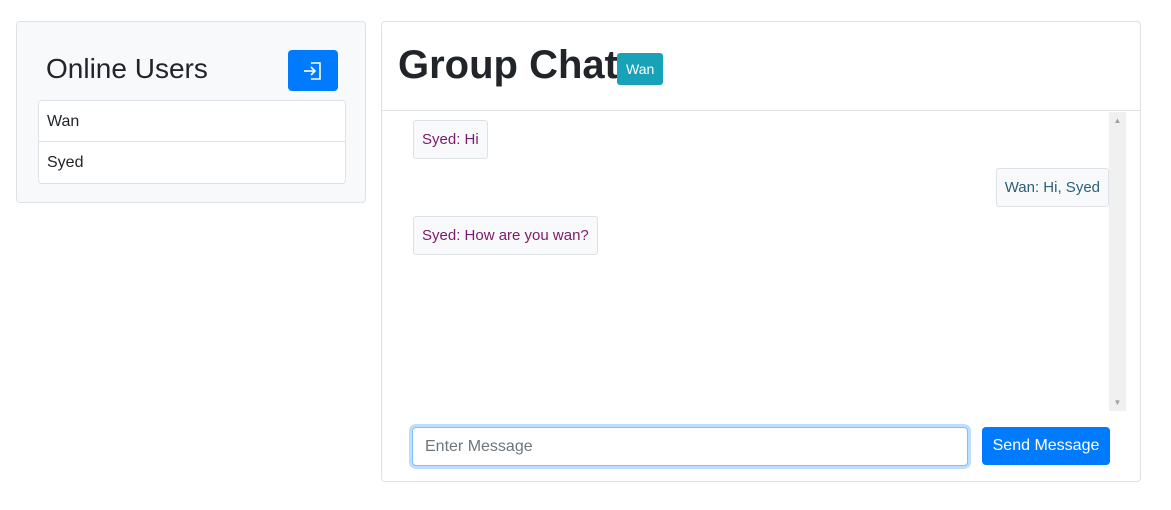 Image resolution: width=1171 pixels, height=510 pixels. What do you see at coordinates (508, 65) in the screenshot?
I see `chat-title: Group Chat` at bounding box center [508, 65].